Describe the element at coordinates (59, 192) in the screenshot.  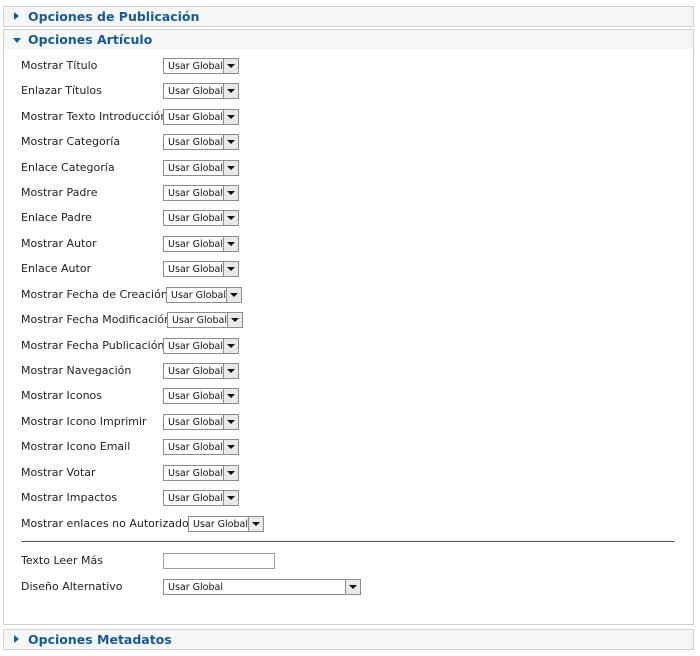
I see `option-label: Mostrar Padre` at that location.